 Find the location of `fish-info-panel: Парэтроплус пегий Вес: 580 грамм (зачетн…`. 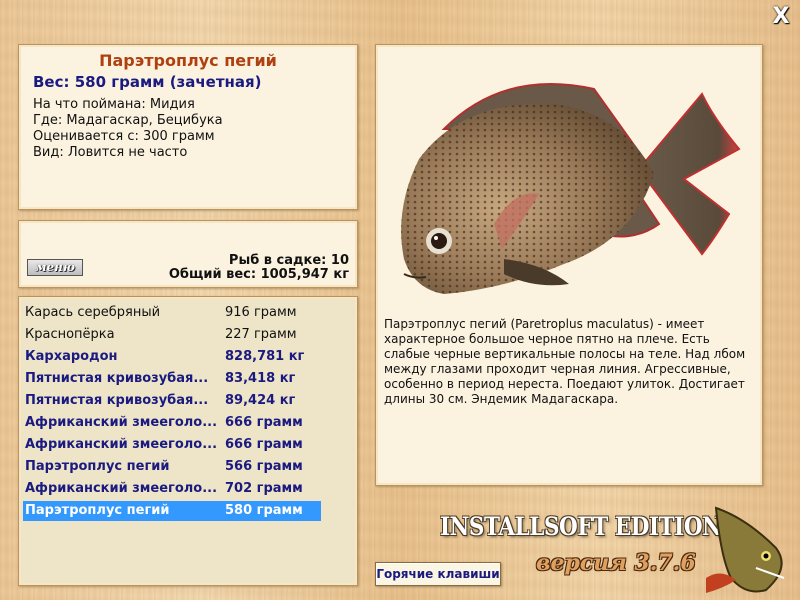

fish-info-panel: Парэтроплус пегий Вес: 580 грамм (зачетн… is located at coordinates (188, 127).